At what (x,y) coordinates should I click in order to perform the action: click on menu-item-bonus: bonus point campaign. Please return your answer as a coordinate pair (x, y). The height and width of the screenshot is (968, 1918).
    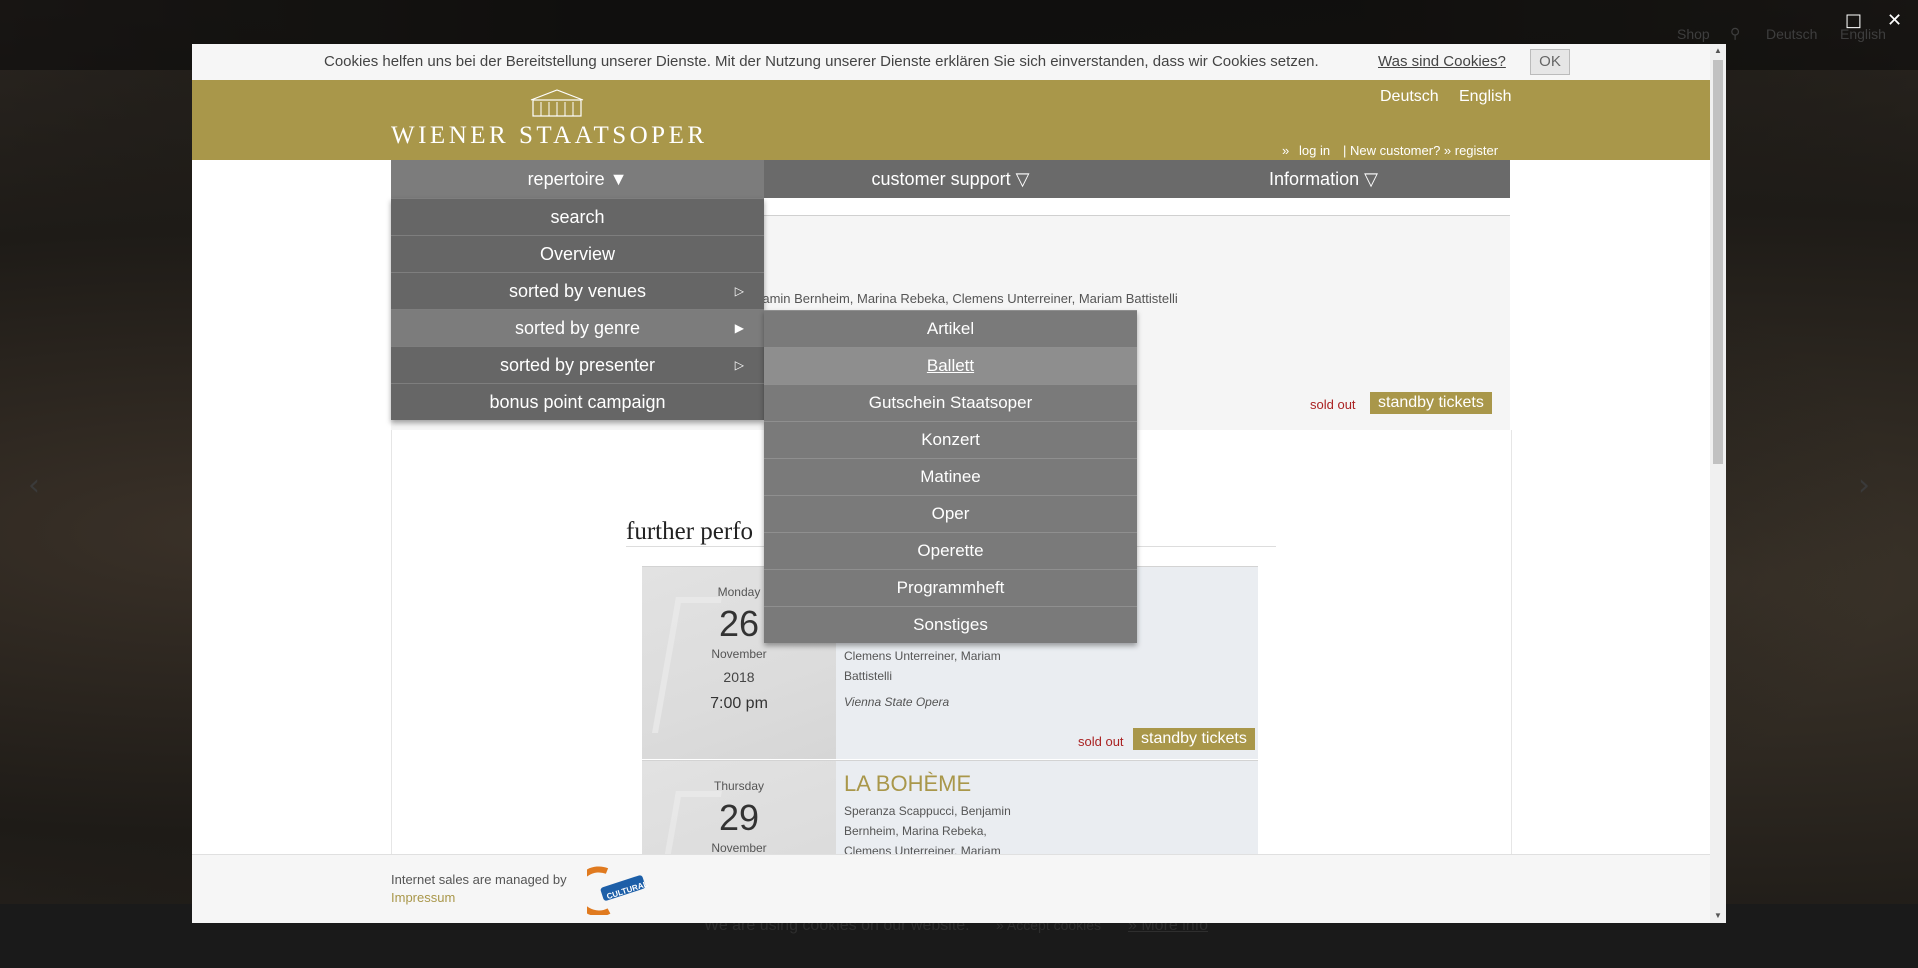
    Looking at the image, I should click on (577, 401).